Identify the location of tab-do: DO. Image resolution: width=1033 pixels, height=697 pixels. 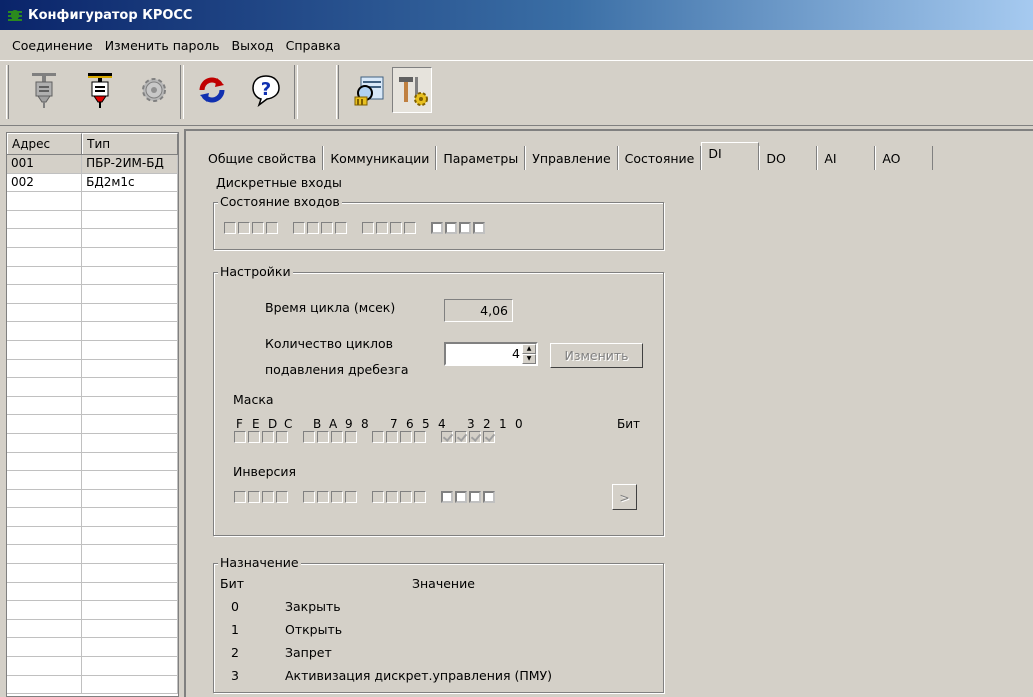
(788, 158).